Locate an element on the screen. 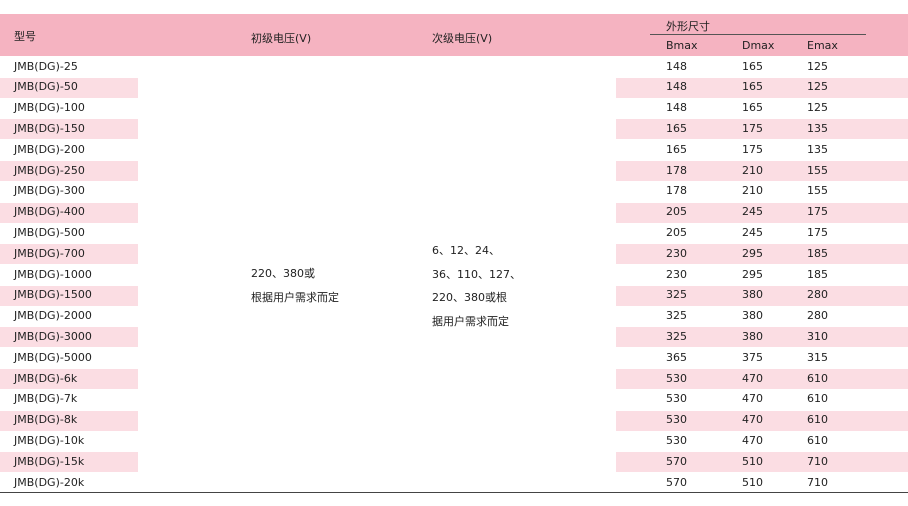 This screenshot has height=506, width=908. model-cell: JMB(DG)-2000 is located at coordinates (53, 316).